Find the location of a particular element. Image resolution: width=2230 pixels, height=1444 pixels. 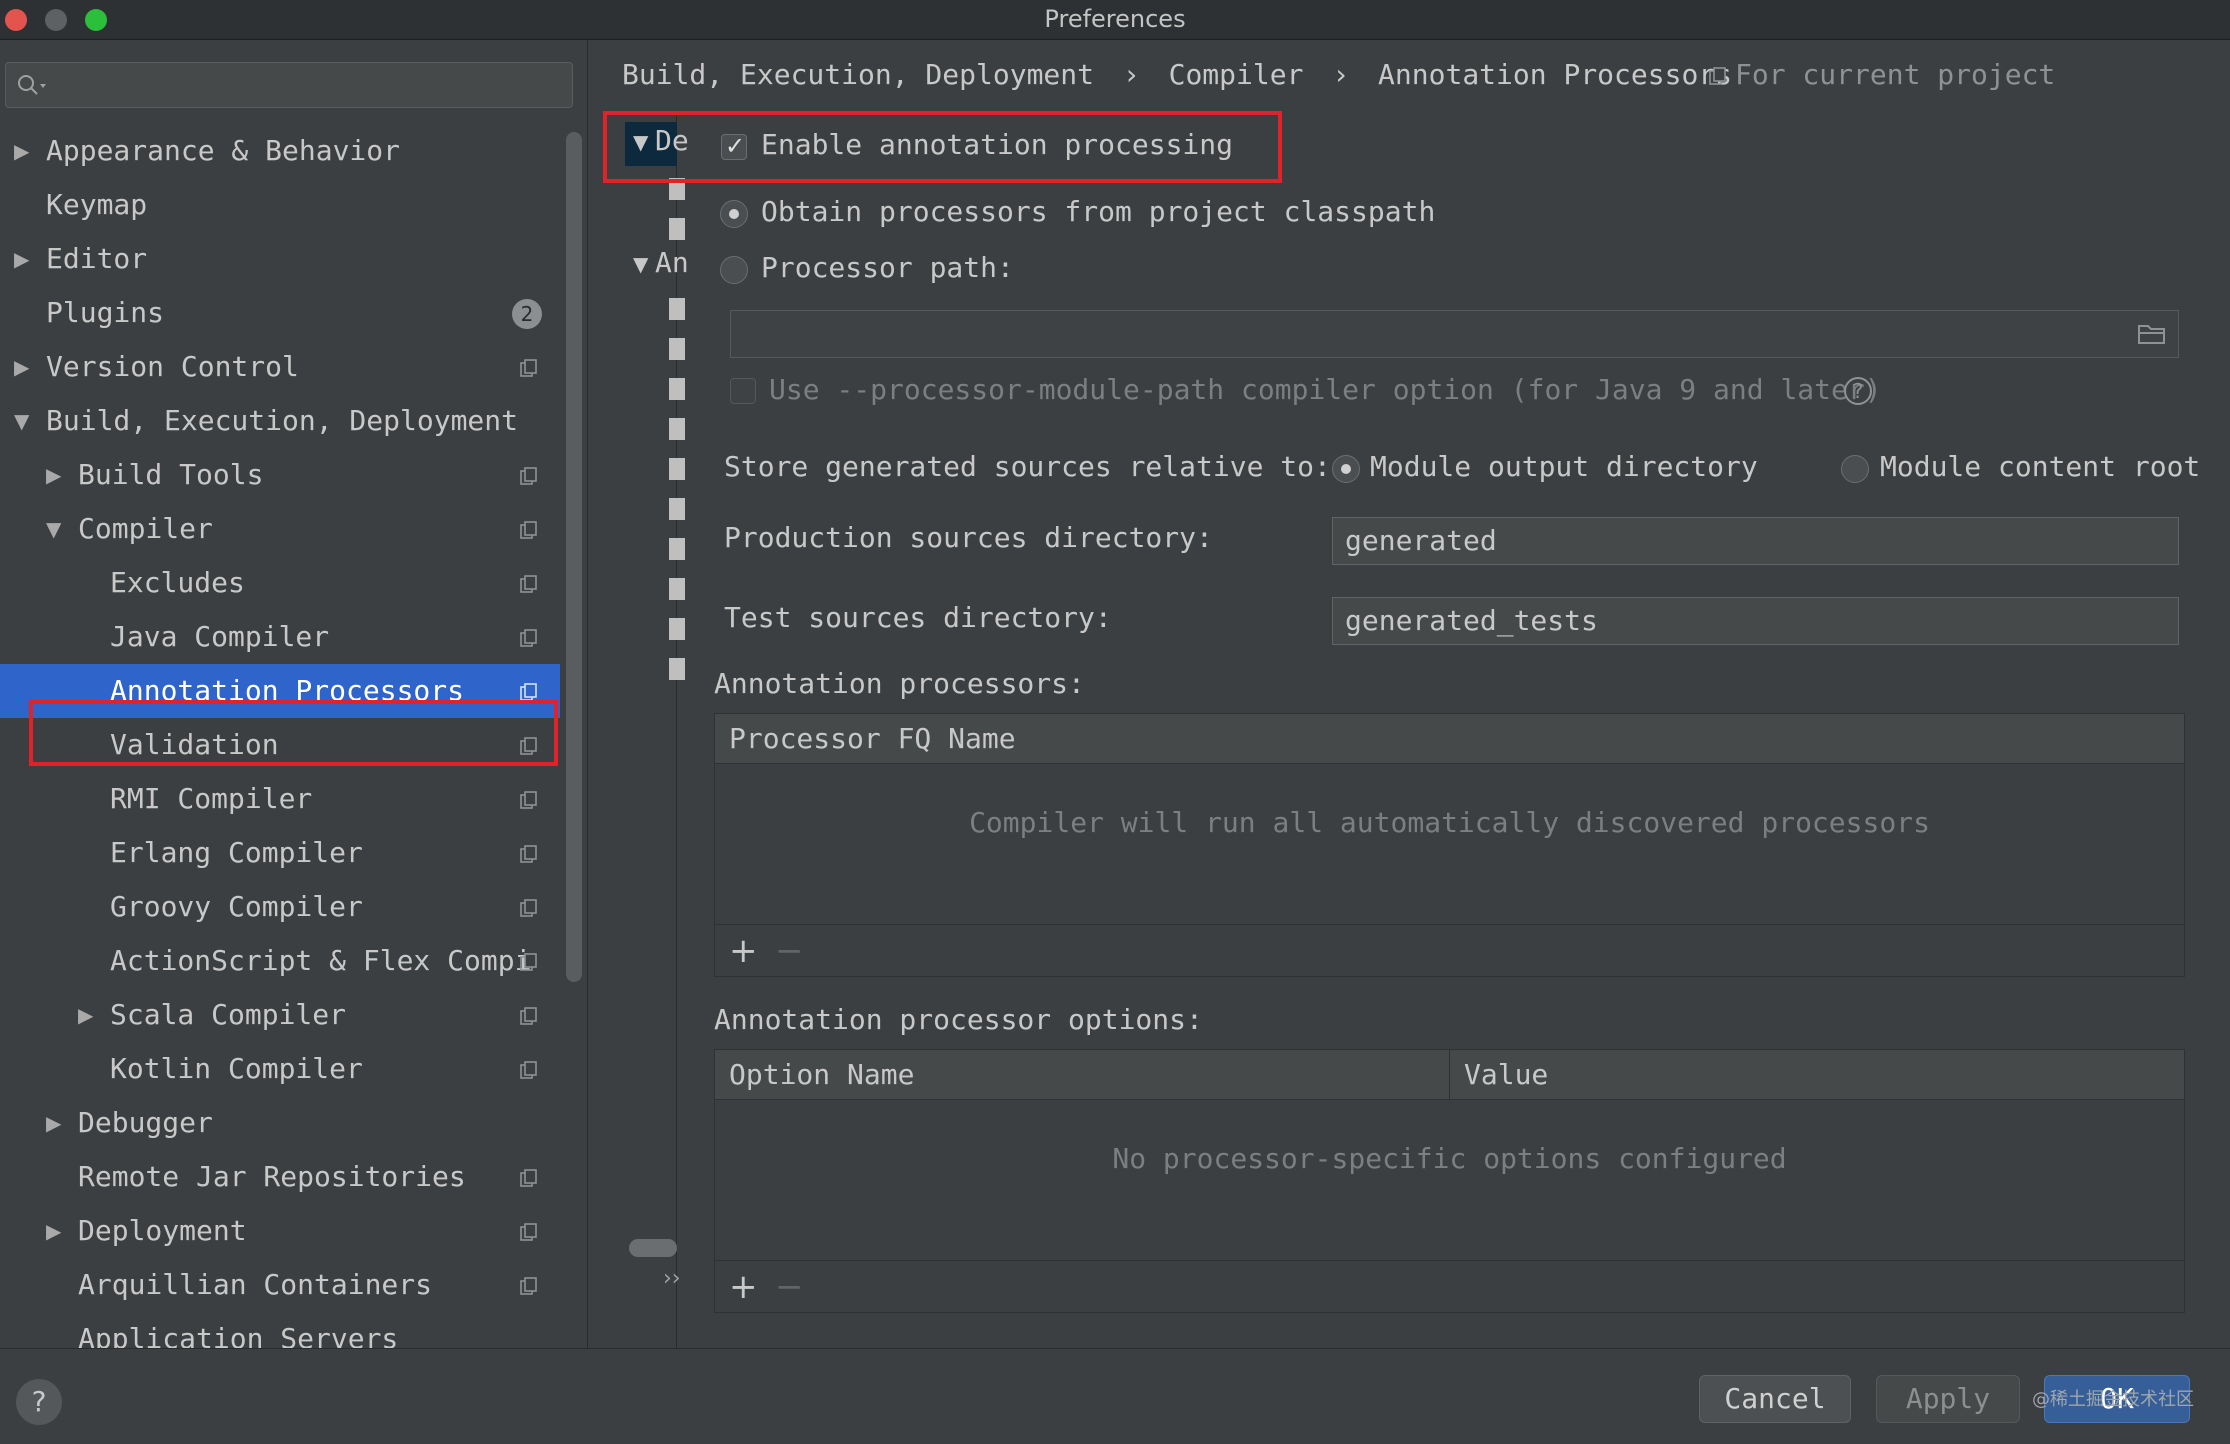

tree-item: ▼ Build, Execution, Deployment is located at coordinates (280, 421).